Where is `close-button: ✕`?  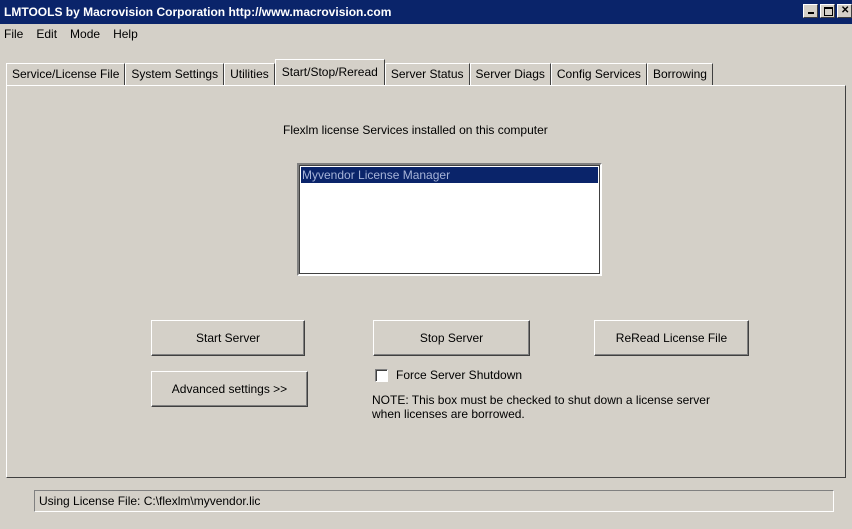
close-button: ✕ is located at coordinates (844, 11).